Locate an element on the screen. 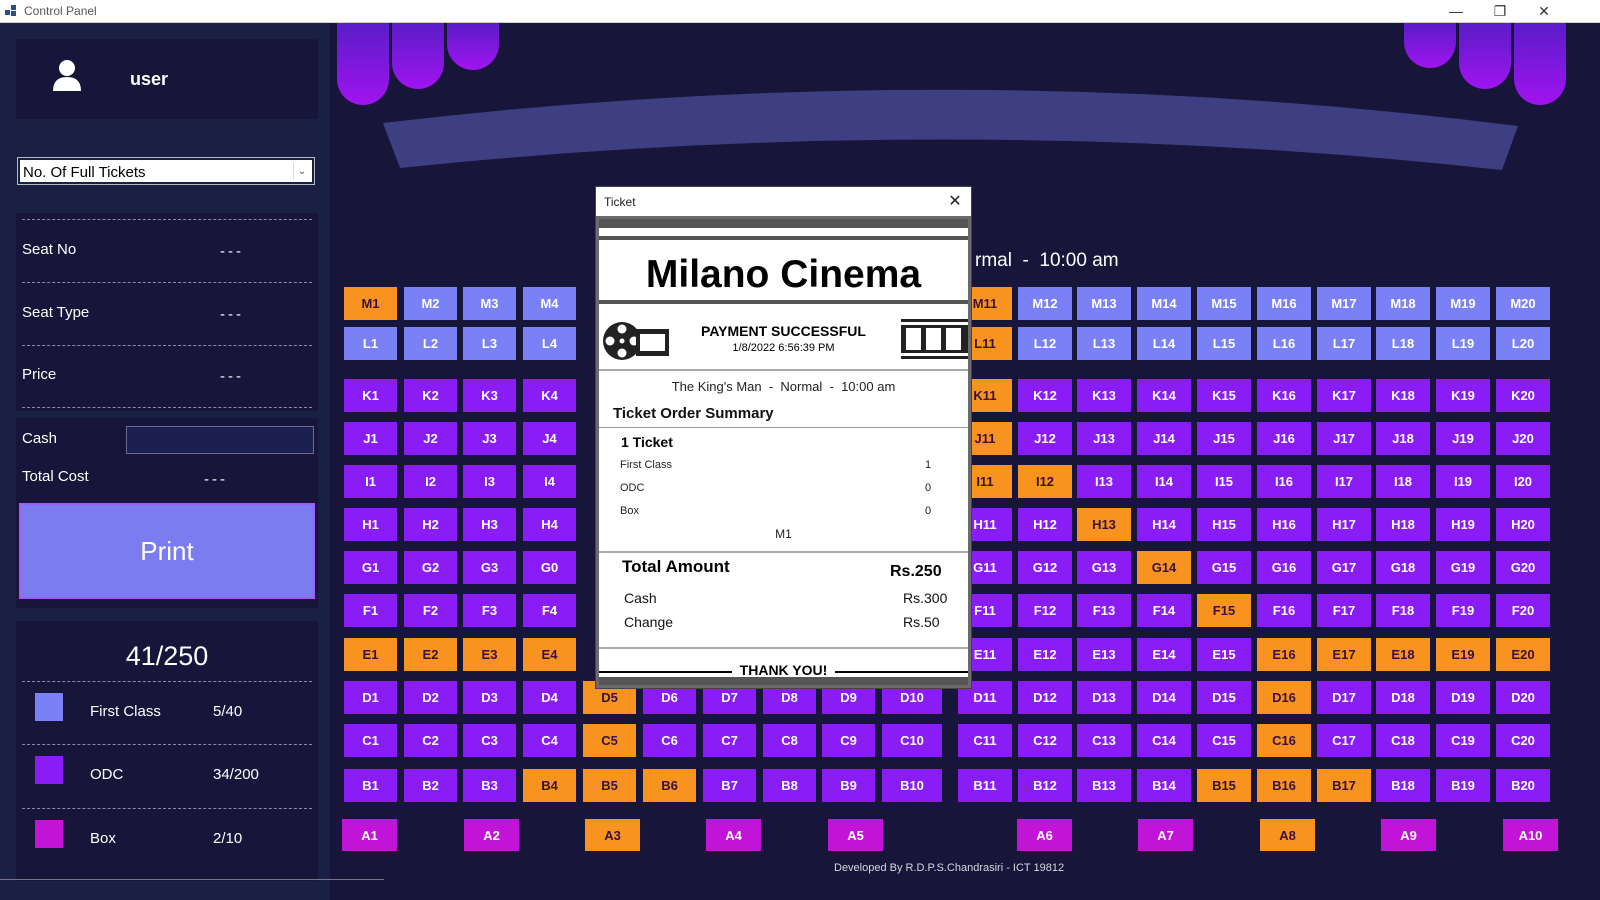 The height and width of the screenshot is (900, 1600). seat-e1: E1 is located at coordinates (370, 654).